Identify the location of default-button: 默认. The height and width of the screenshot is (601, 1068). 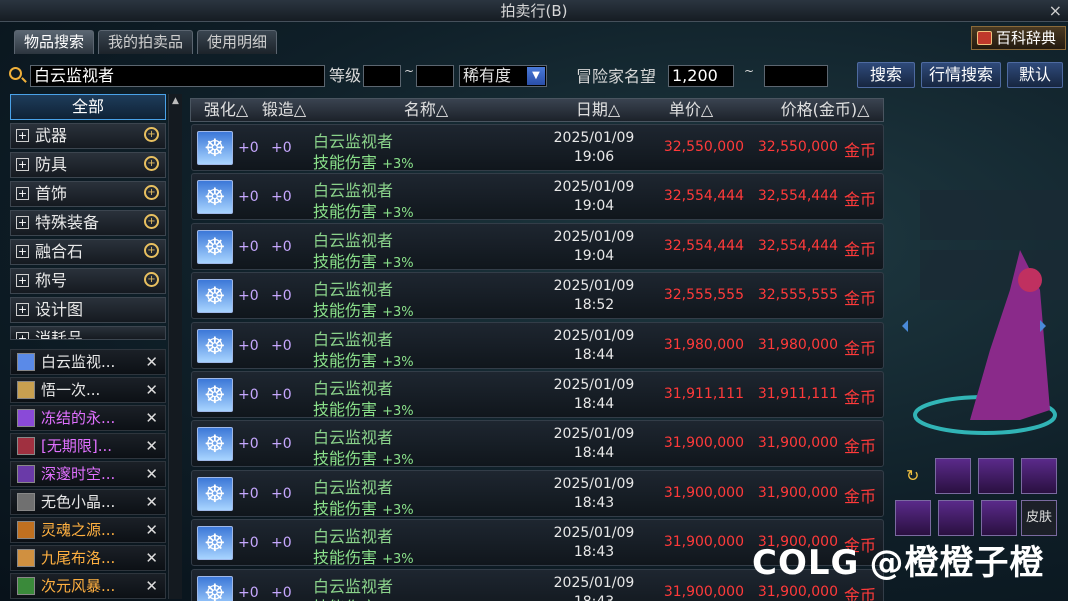
(1035, 75).